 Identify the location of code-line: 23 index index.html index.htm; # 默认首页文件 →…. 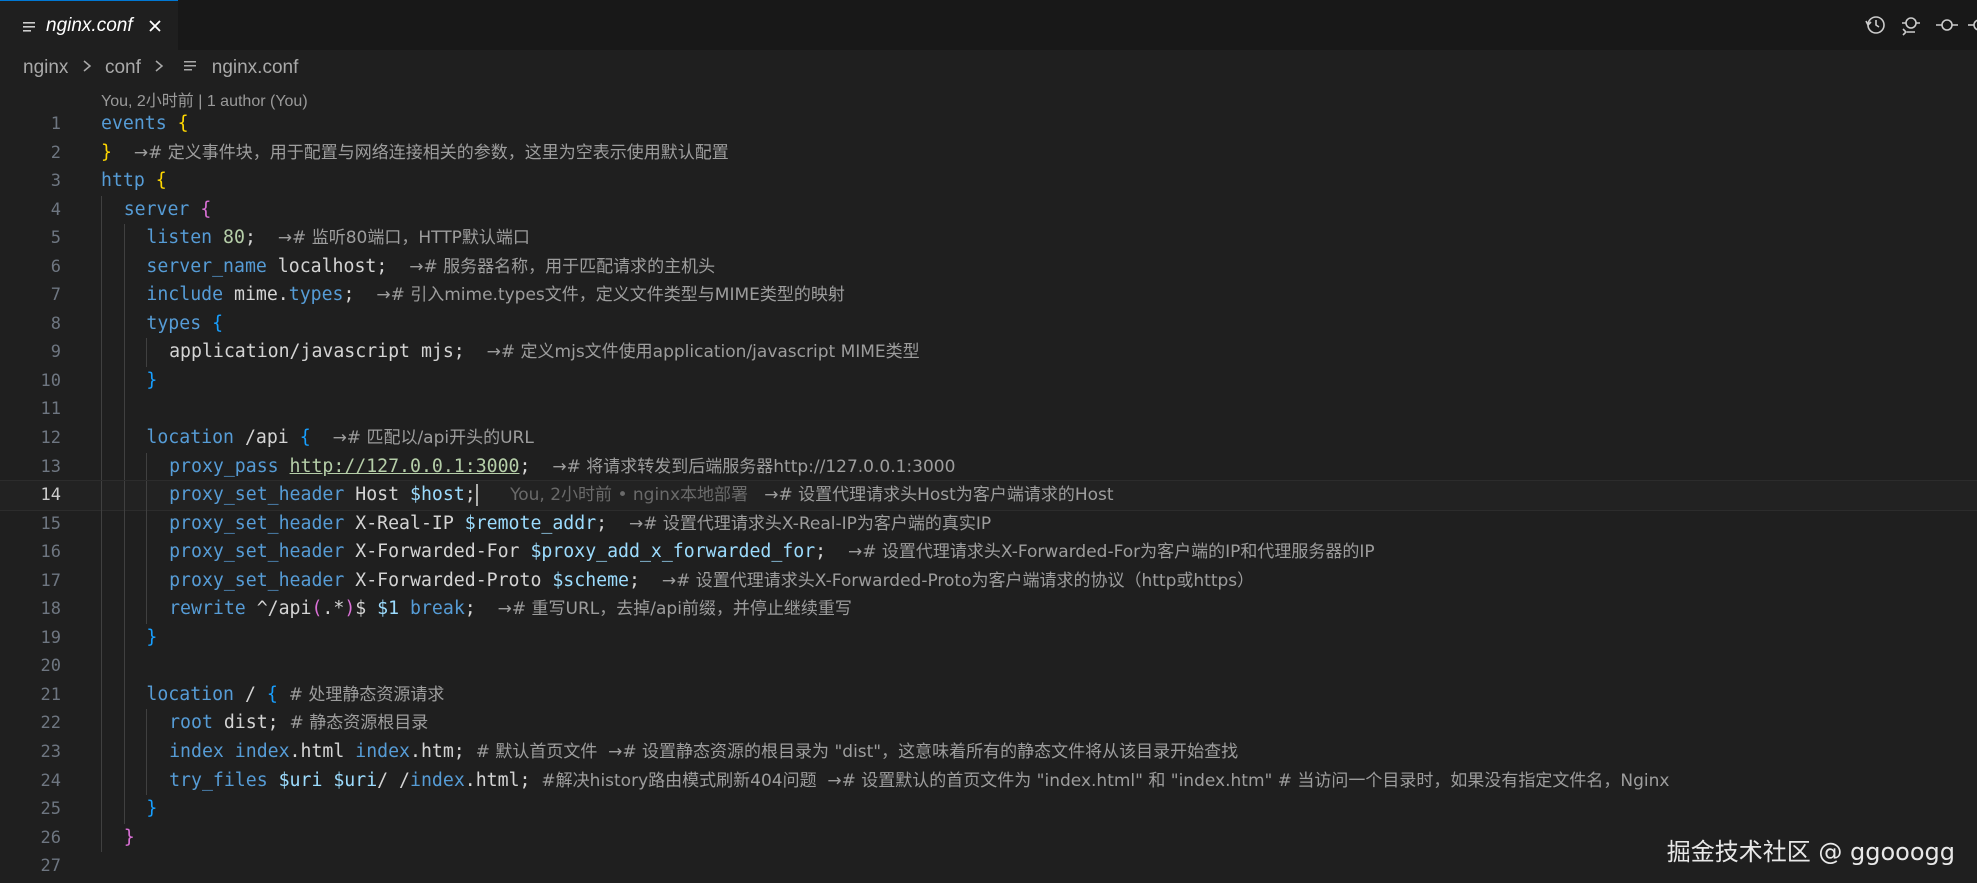
(988, 752).